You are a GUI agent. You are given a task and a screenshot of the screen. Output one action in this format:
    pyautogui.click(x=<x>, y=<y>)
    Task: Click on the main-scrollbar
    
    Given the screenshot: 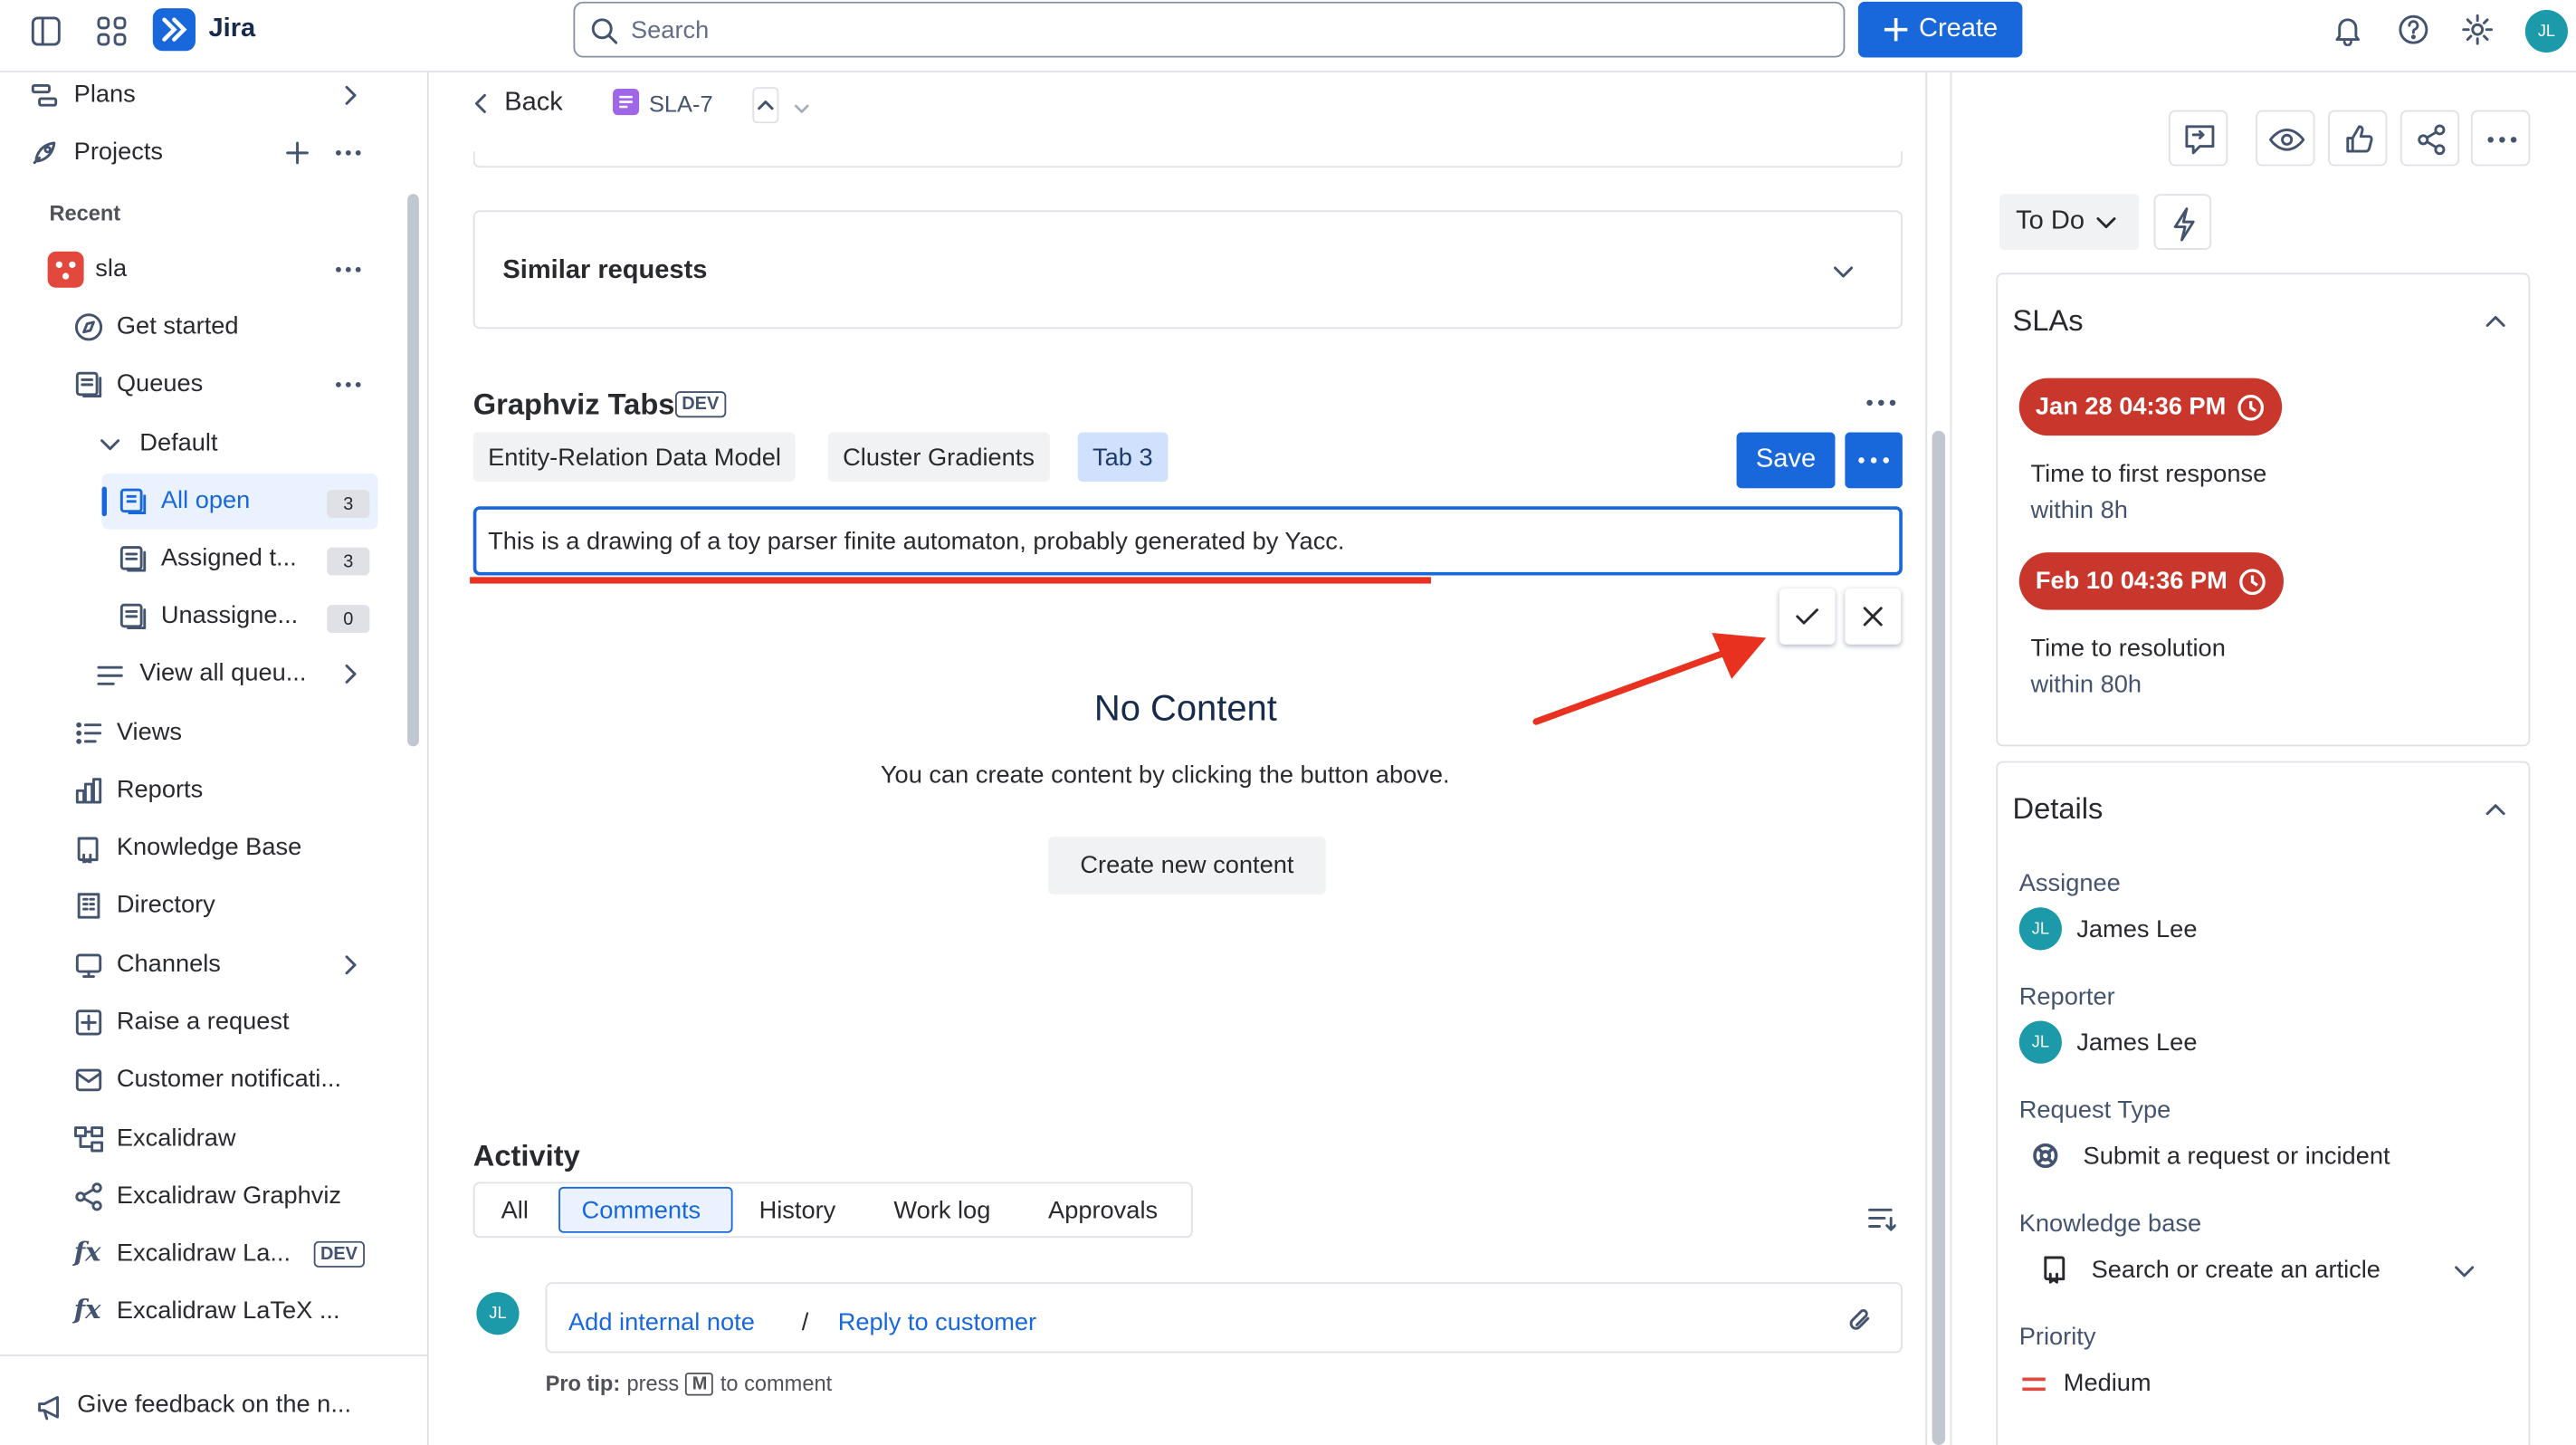 What is the action you would take?
    pyautogui.click(x=1939, y=937)
    